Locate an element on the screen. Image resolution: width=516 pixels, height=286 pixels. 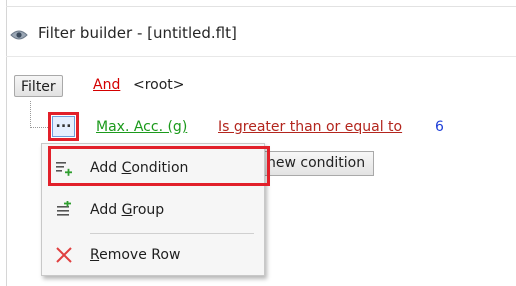
title-bar: Filter builder - [untitled.flt] is located at coordinates (123, 33).